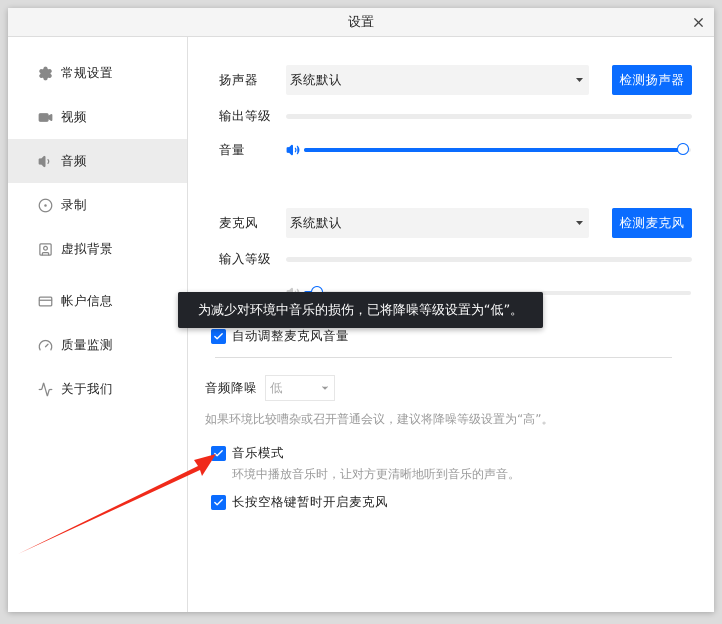  Describe the element at coordinates (45, 73) in the screenshot. I see `gear-icon` at that location.